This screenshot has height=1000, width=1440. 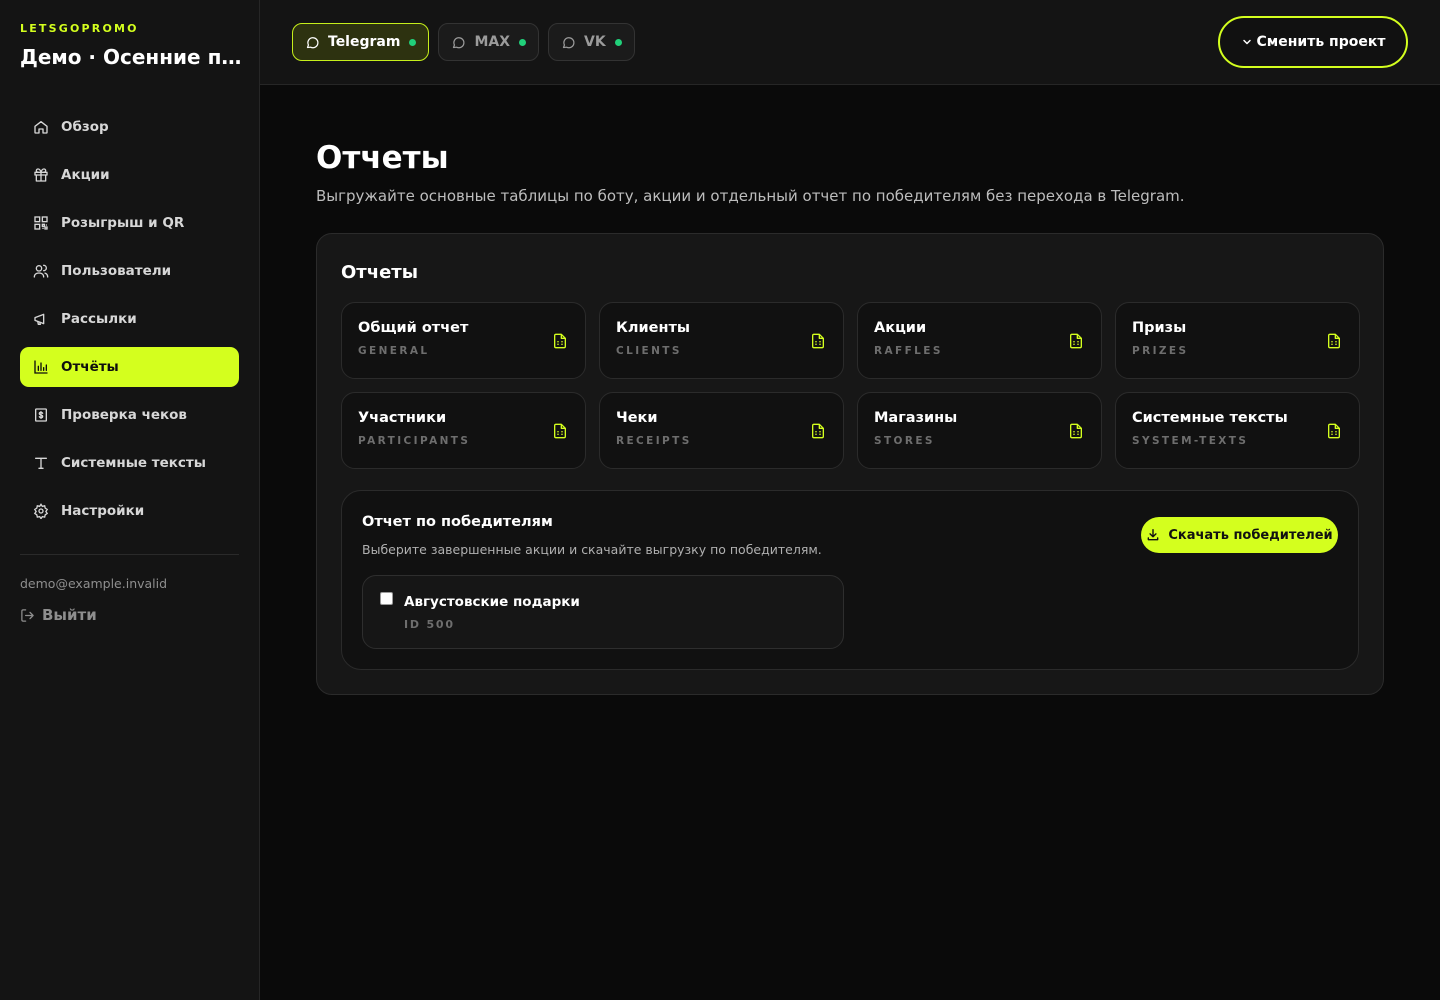 I want to click on switch-project-button: Сменить проект, so click(x=1313, y=42).